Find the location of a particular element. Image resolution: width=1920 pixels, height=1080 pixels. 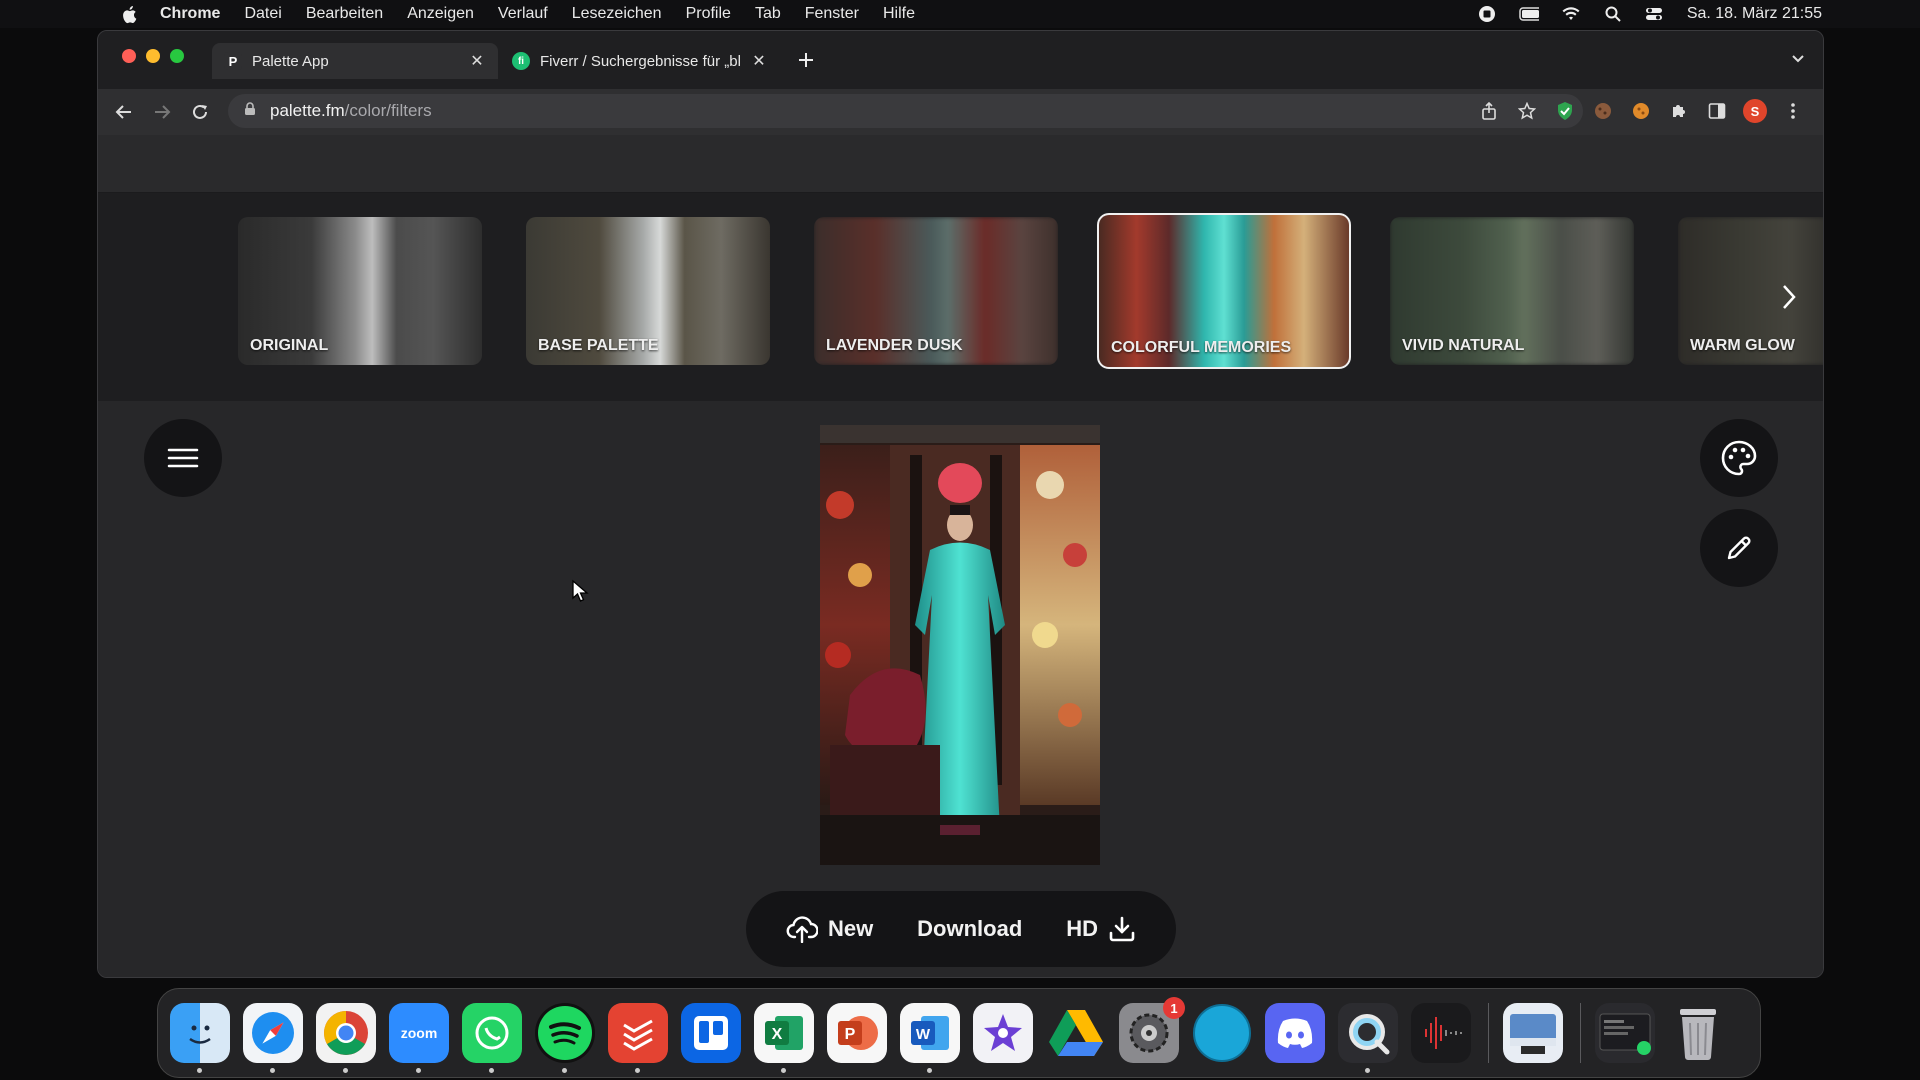

filter-label: BASE PALETTE is located at coordinates (598, 345).